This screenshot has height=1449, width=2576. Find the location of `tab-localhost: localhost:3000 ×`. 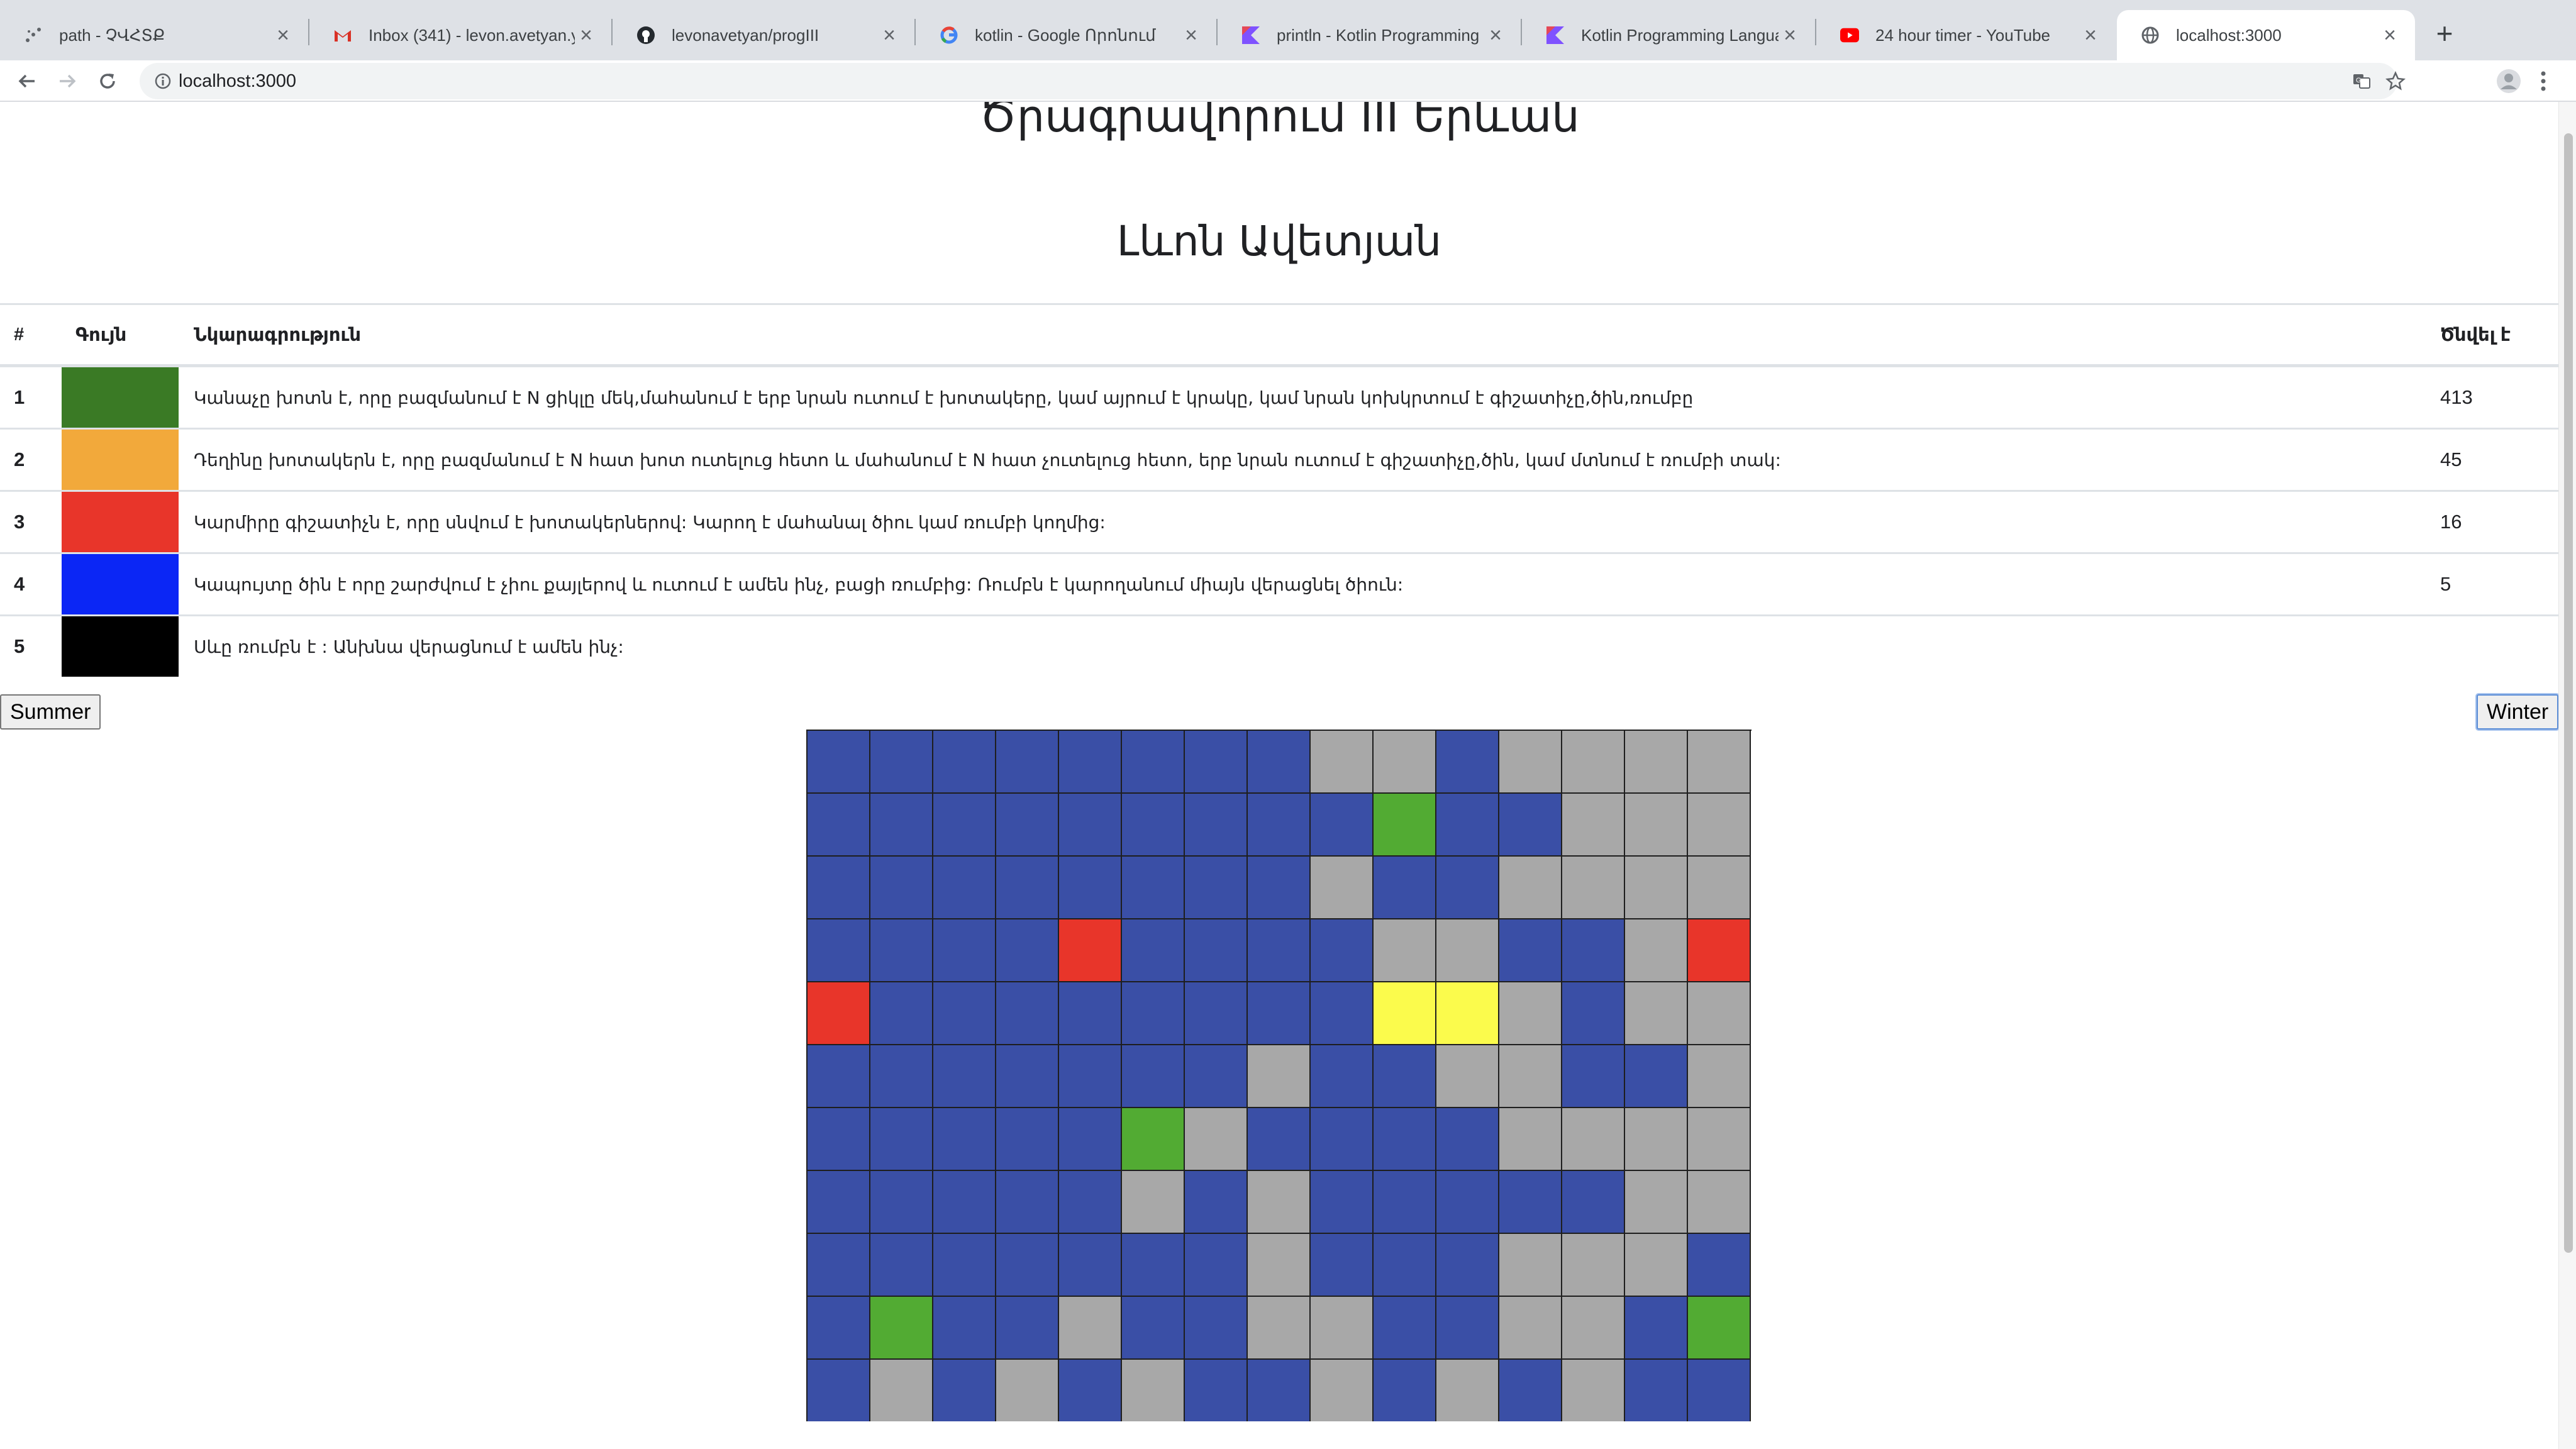

tab-localhost: localhost:3000 × is located at coordinates (2266, 35).